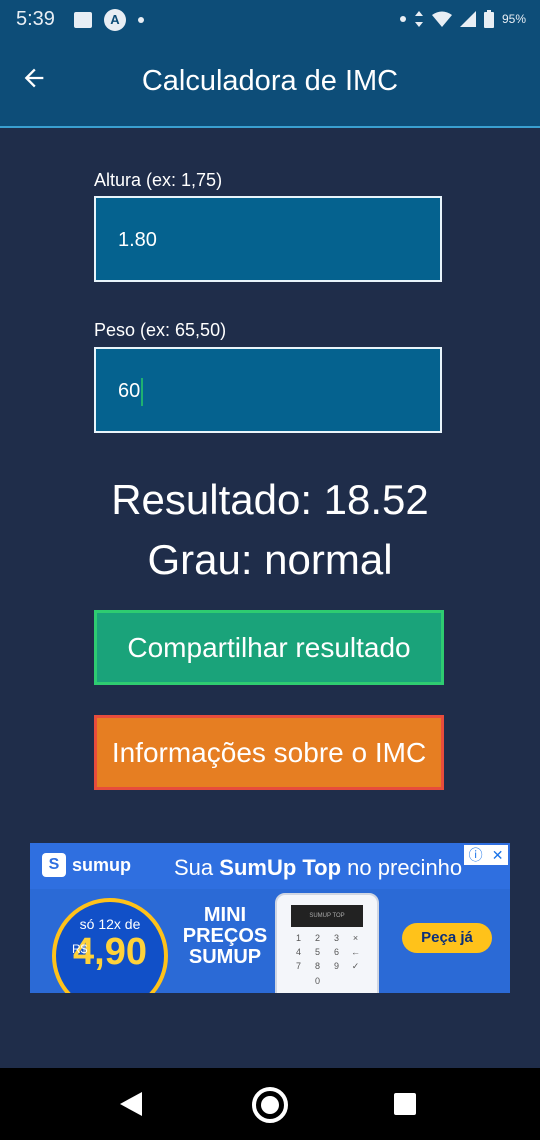 The height and width of the screenshot is (1140, 540). Describe the element at coordinates (355, 938) in the screenshot. I see `keypad-key: ×` at that location.